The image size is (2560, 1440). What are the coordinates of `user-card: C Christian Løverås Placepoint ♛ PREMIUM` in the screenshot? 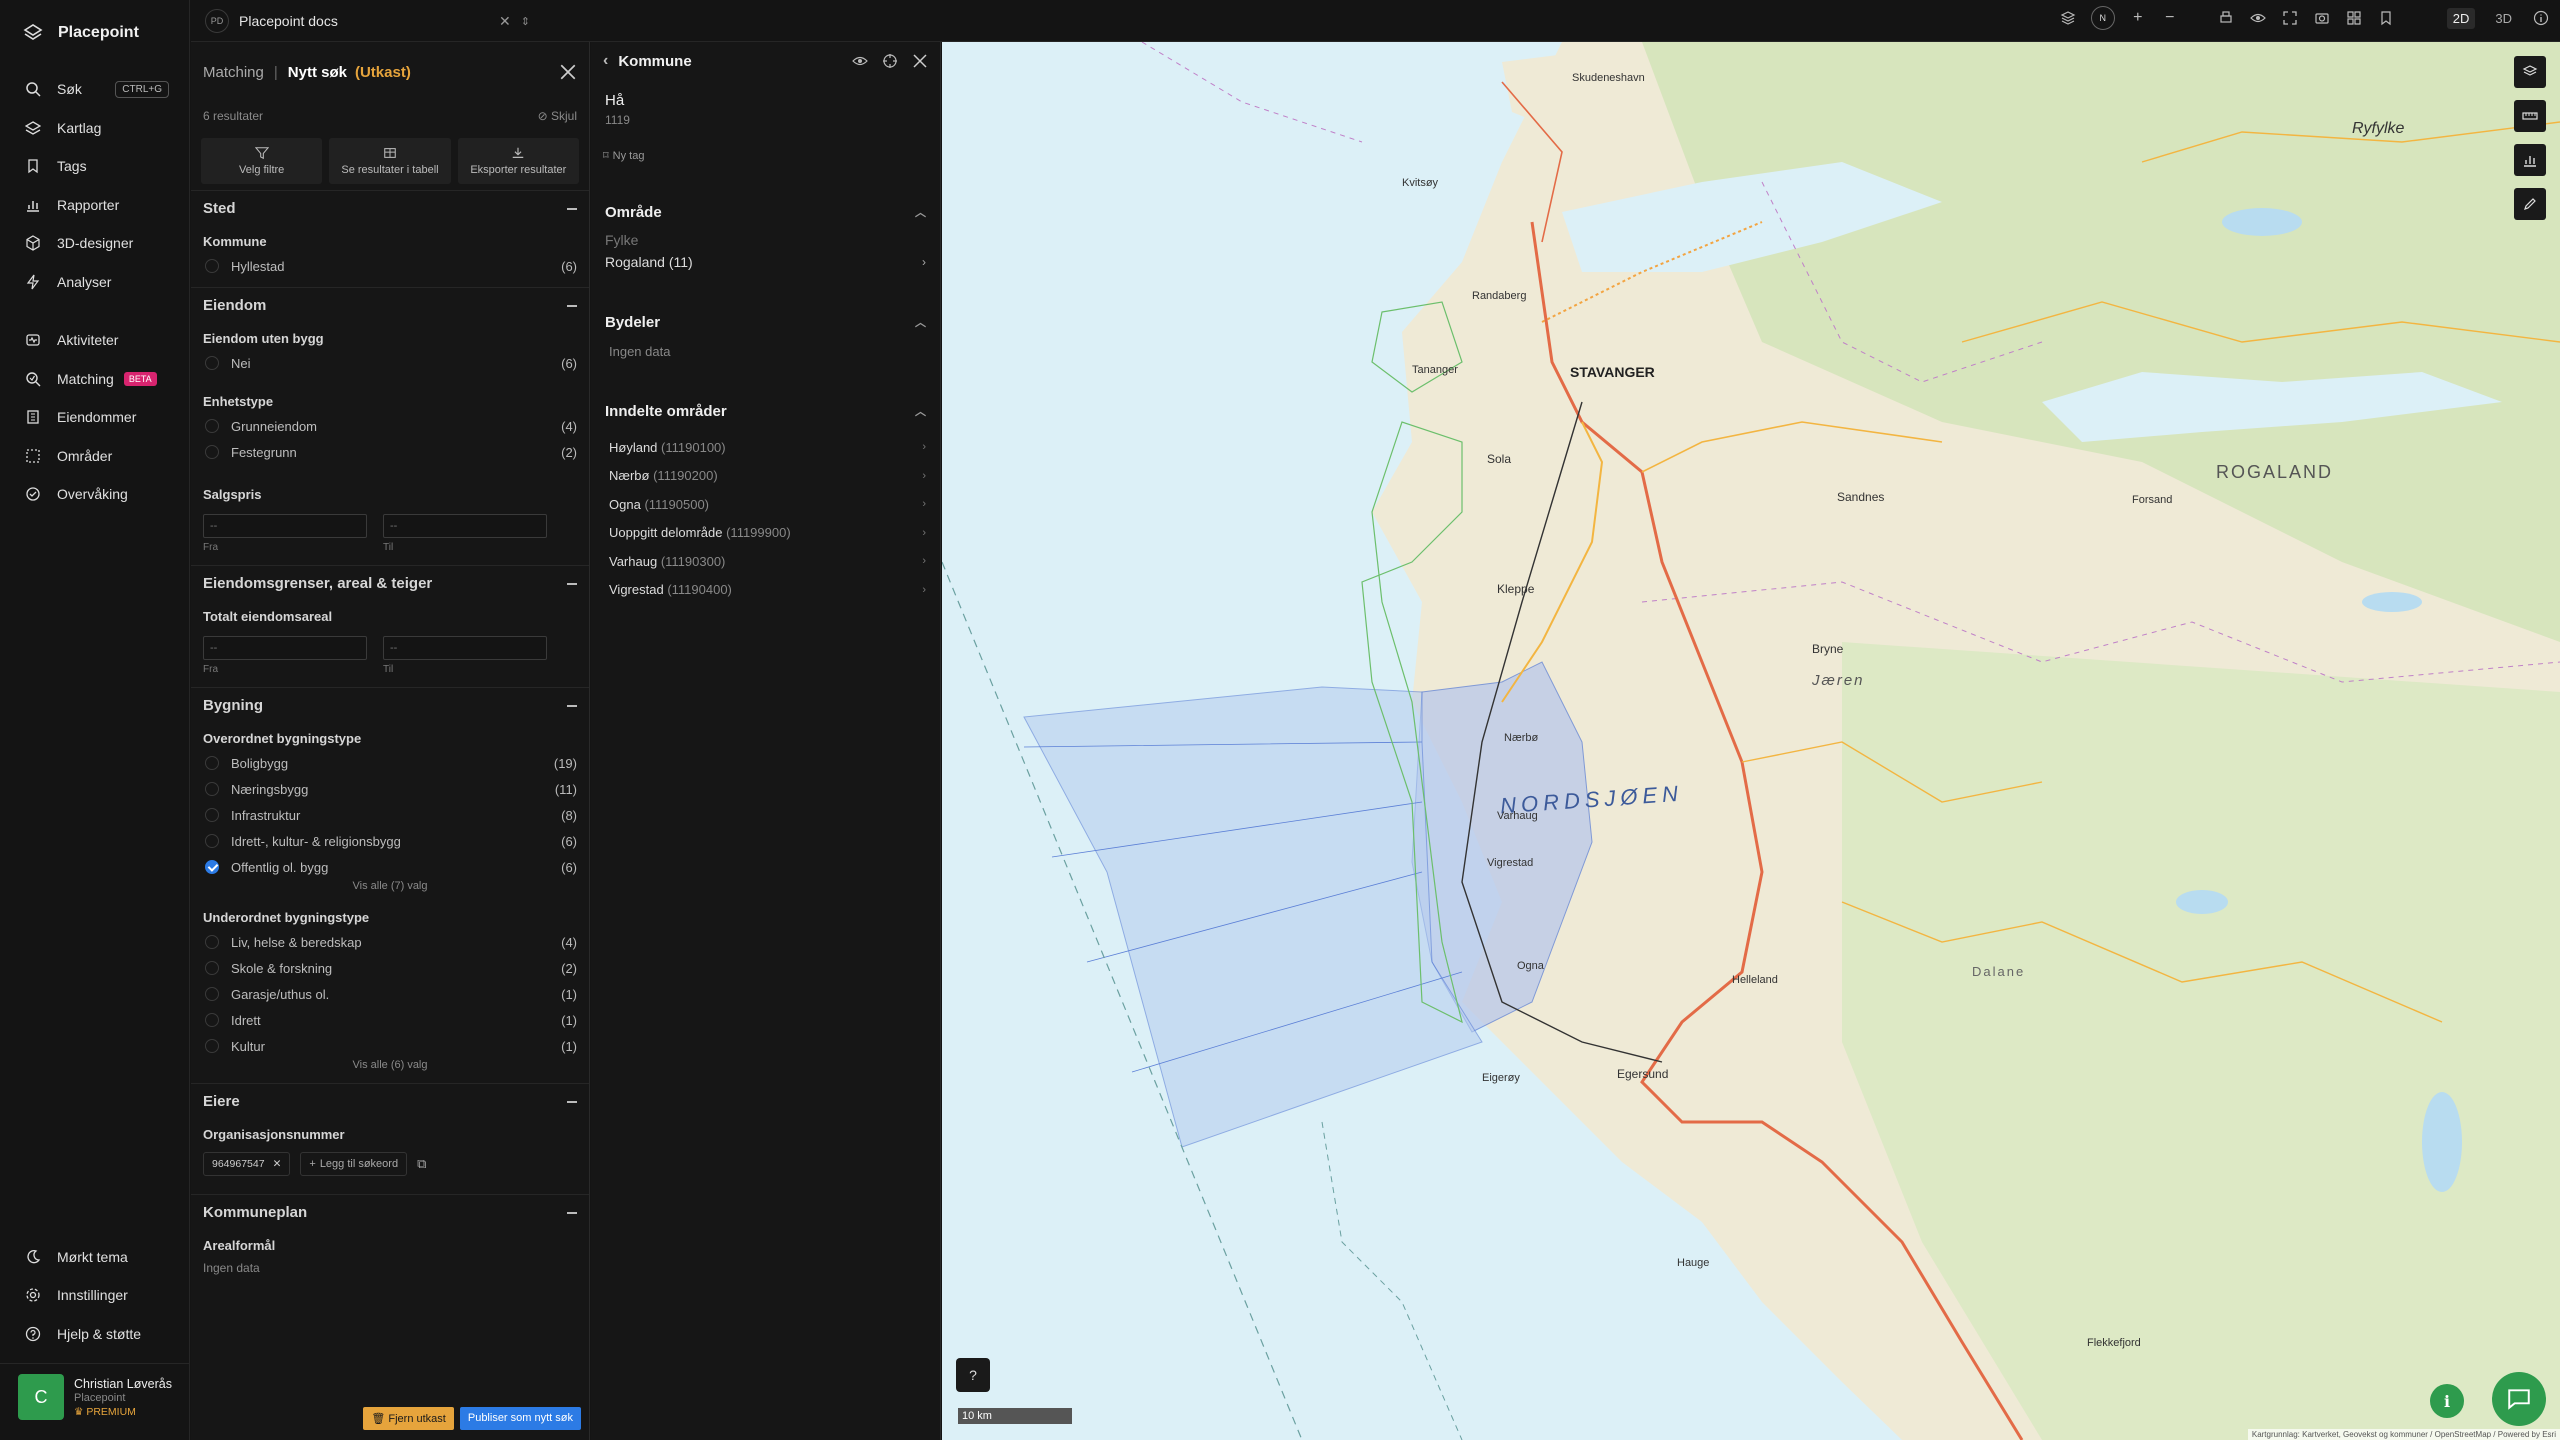 It's located at (95, 1401).